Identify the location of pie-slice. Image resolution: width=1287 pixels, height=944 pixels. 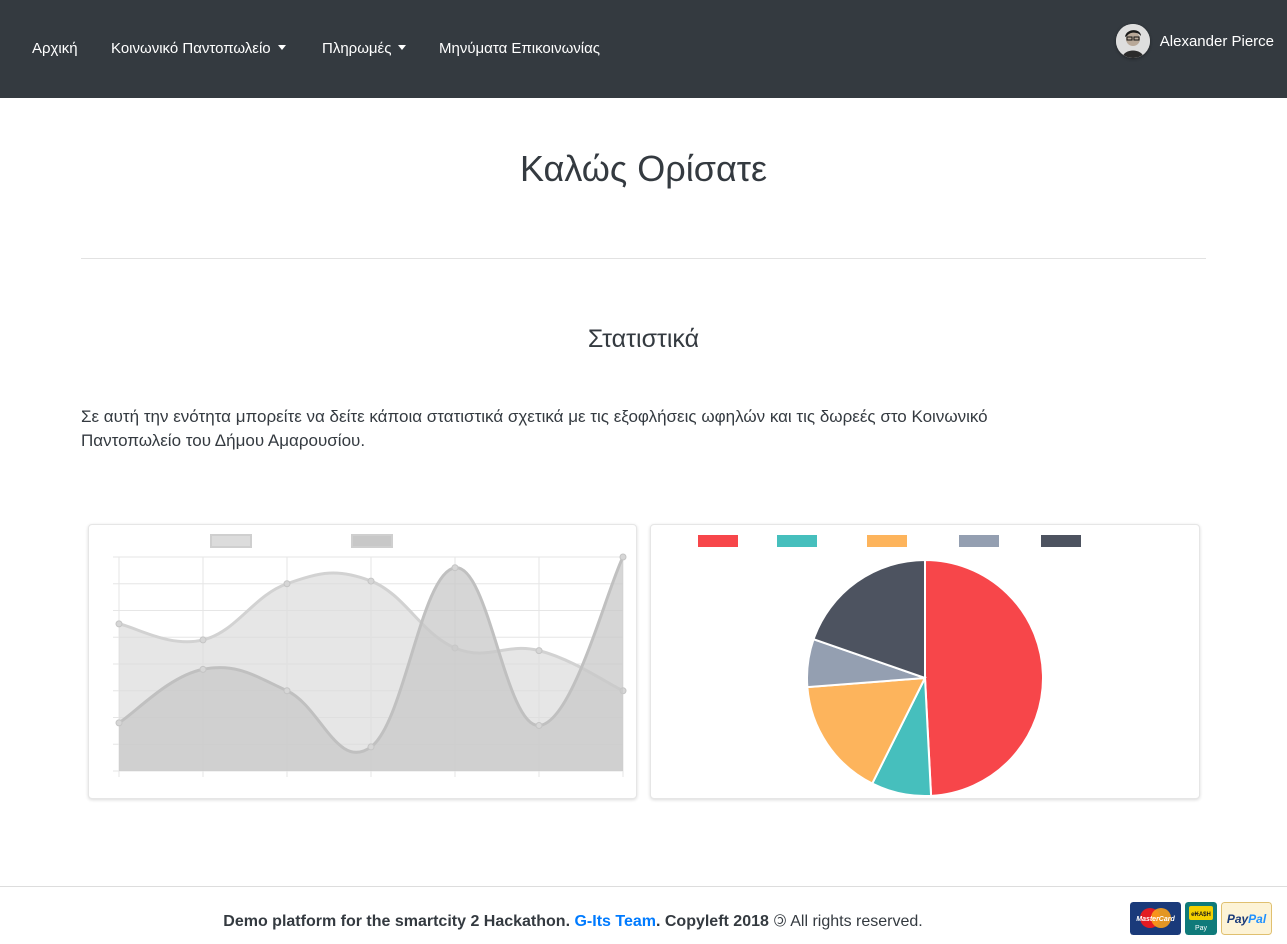
(984, 677).